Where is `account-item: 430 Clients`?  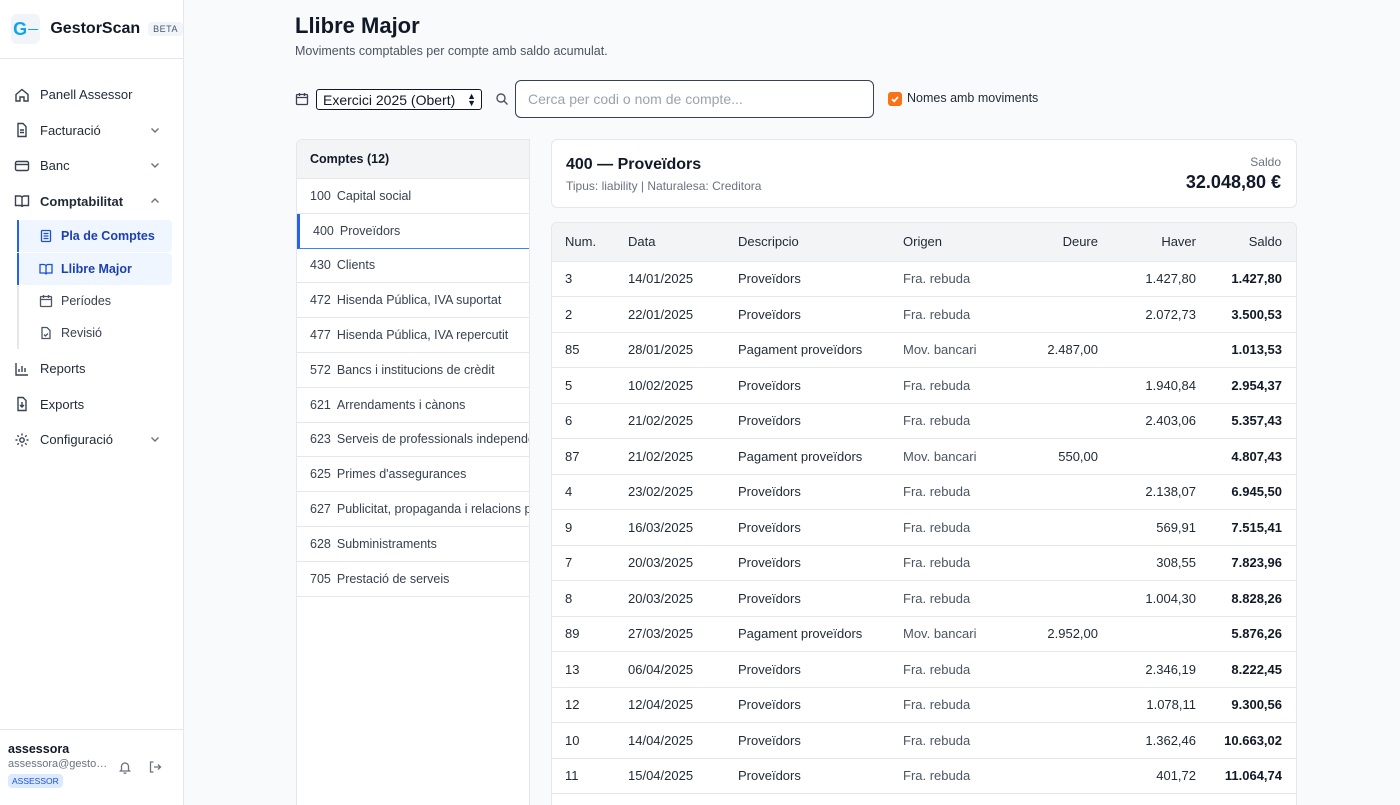 account-item: 430 Clients is located at coordinates (413, 266).